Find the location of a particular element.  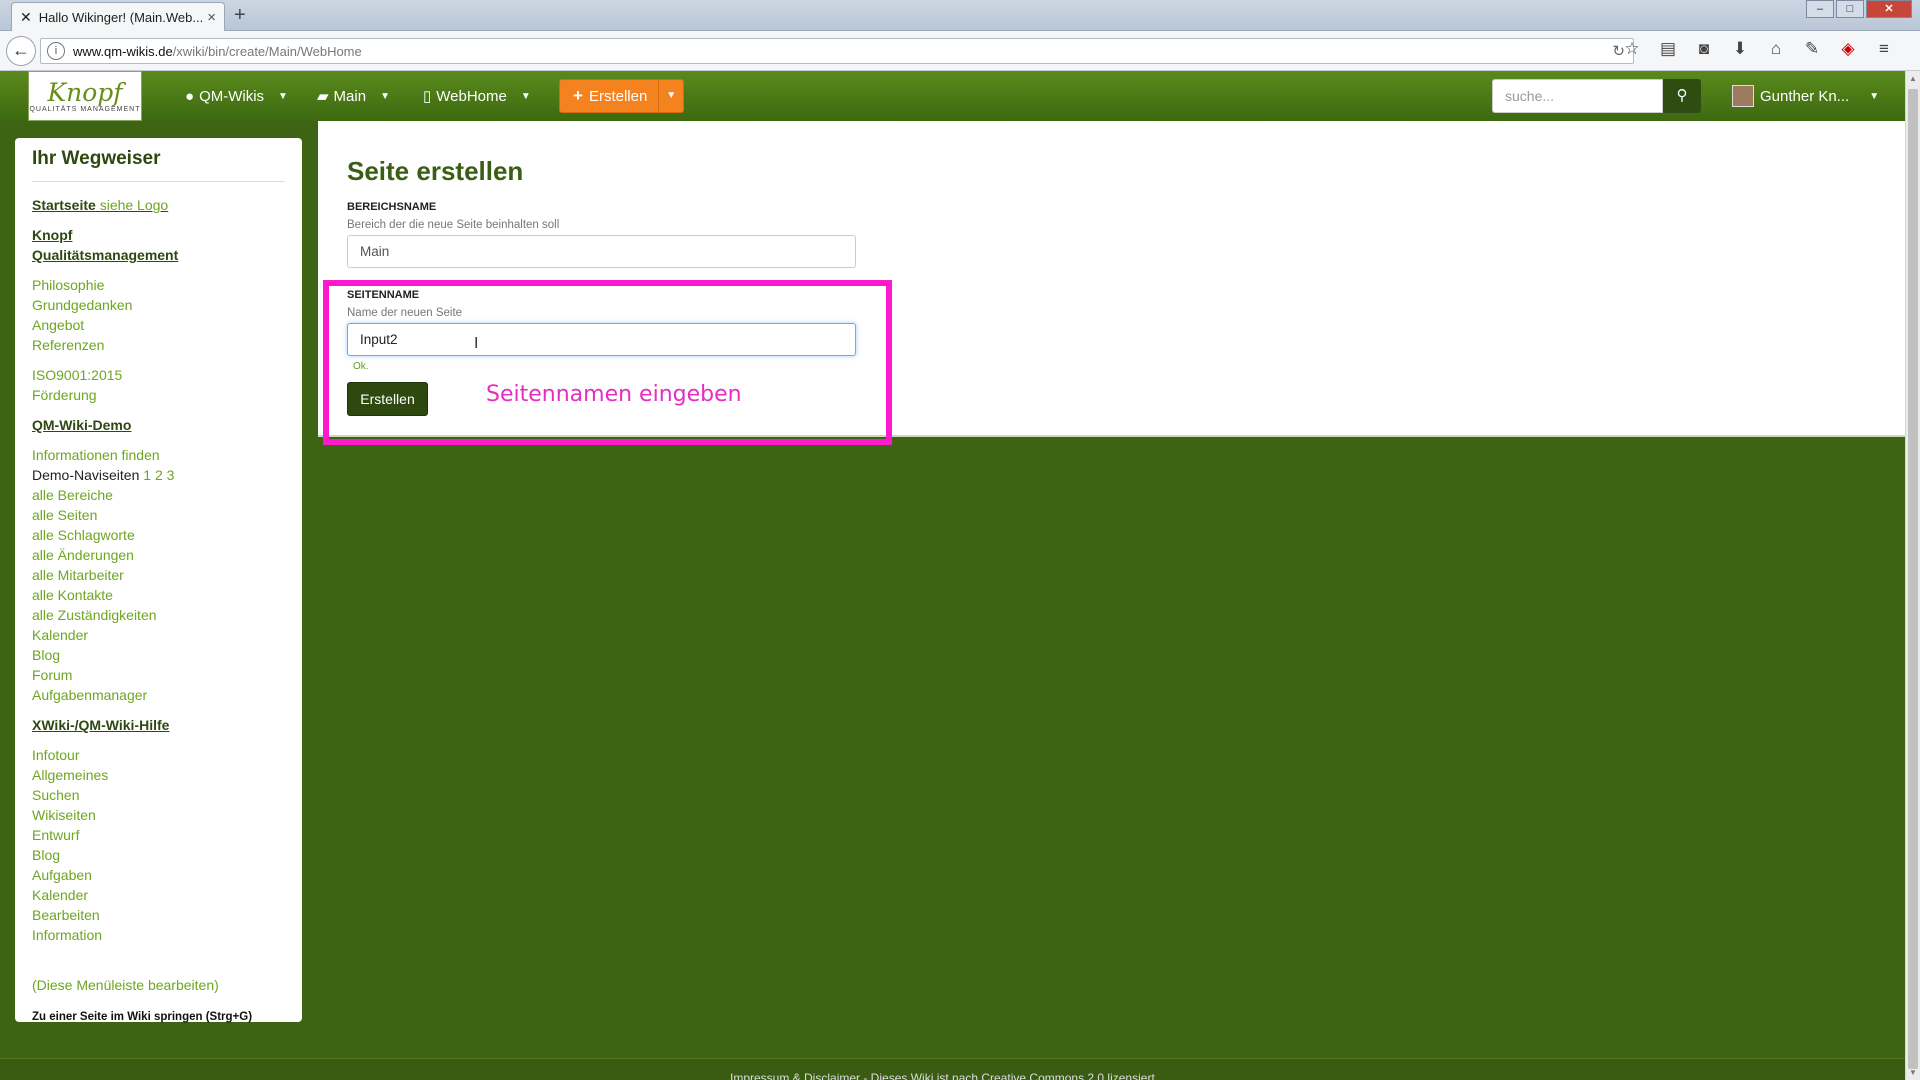

create-button-label: Erstellen is located at coordinates (618, 96).